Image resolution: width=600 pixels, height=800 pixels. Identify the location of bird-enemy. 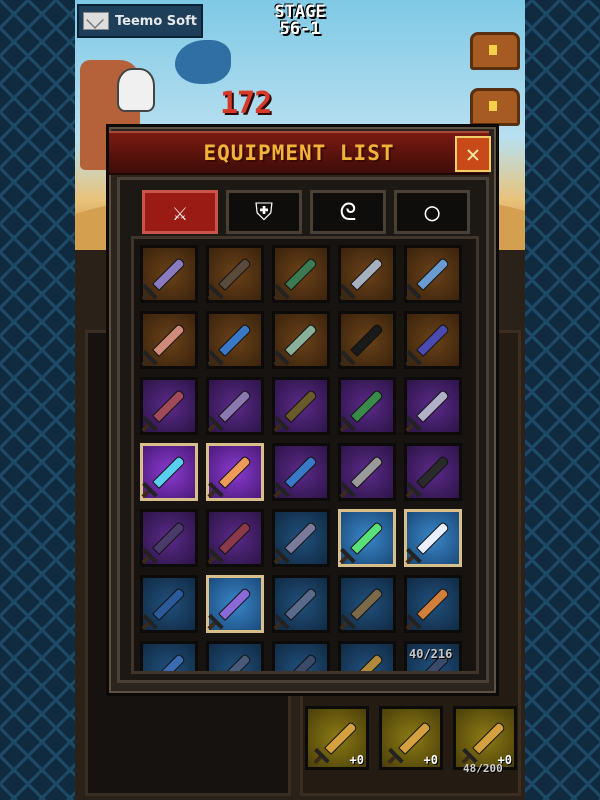
(203, 62).